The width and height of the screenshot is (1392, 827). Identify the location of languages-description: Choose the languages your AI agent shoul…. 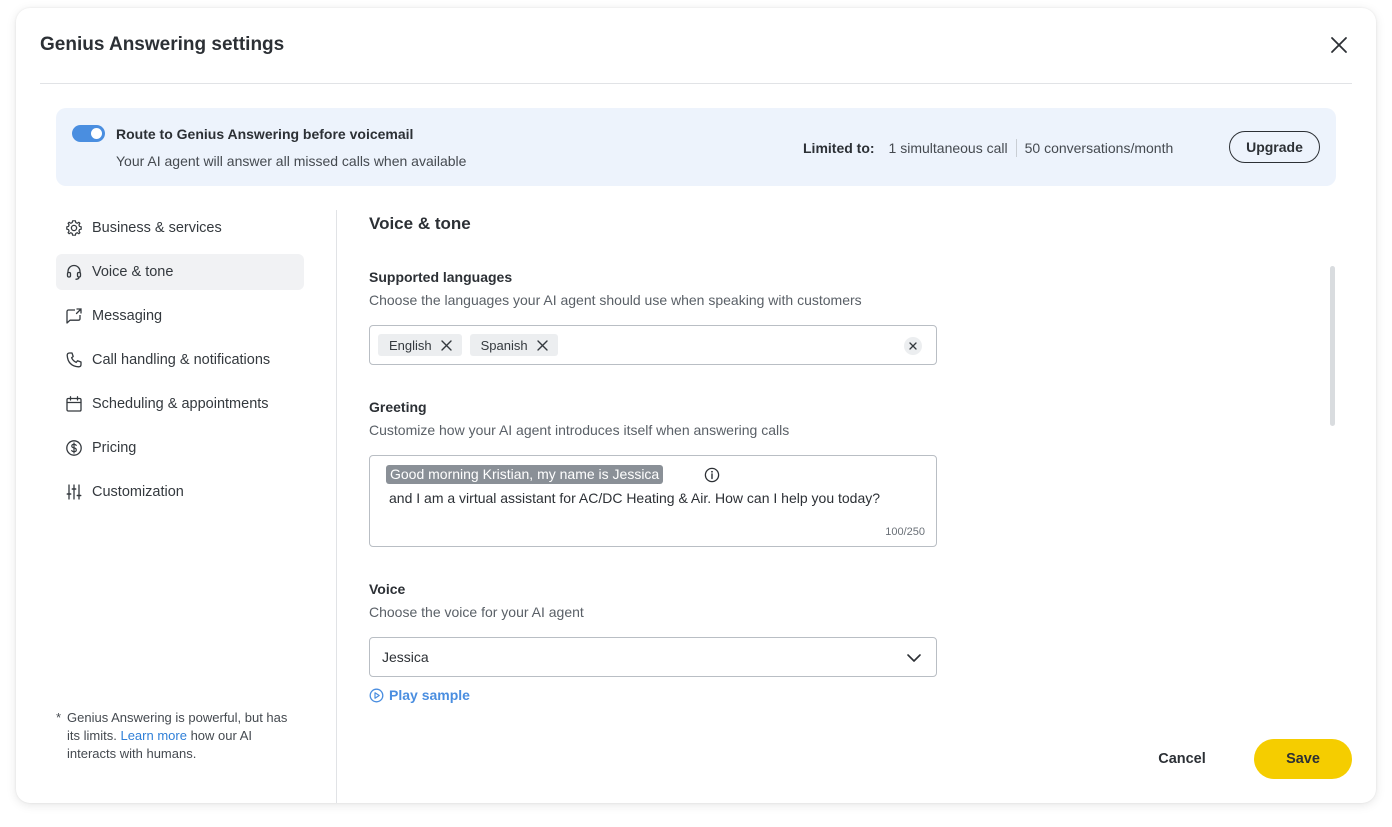
(615, 300).